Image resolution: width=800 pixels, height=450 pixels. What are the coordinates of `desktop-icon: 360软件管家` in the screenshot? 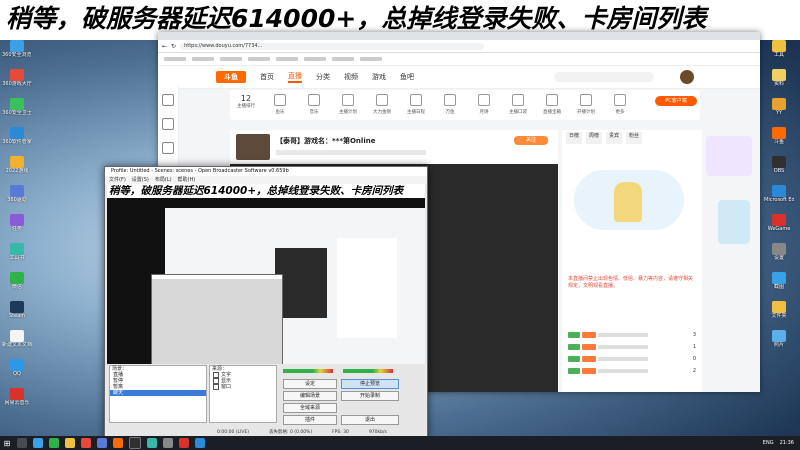 It's located at (17, 139).